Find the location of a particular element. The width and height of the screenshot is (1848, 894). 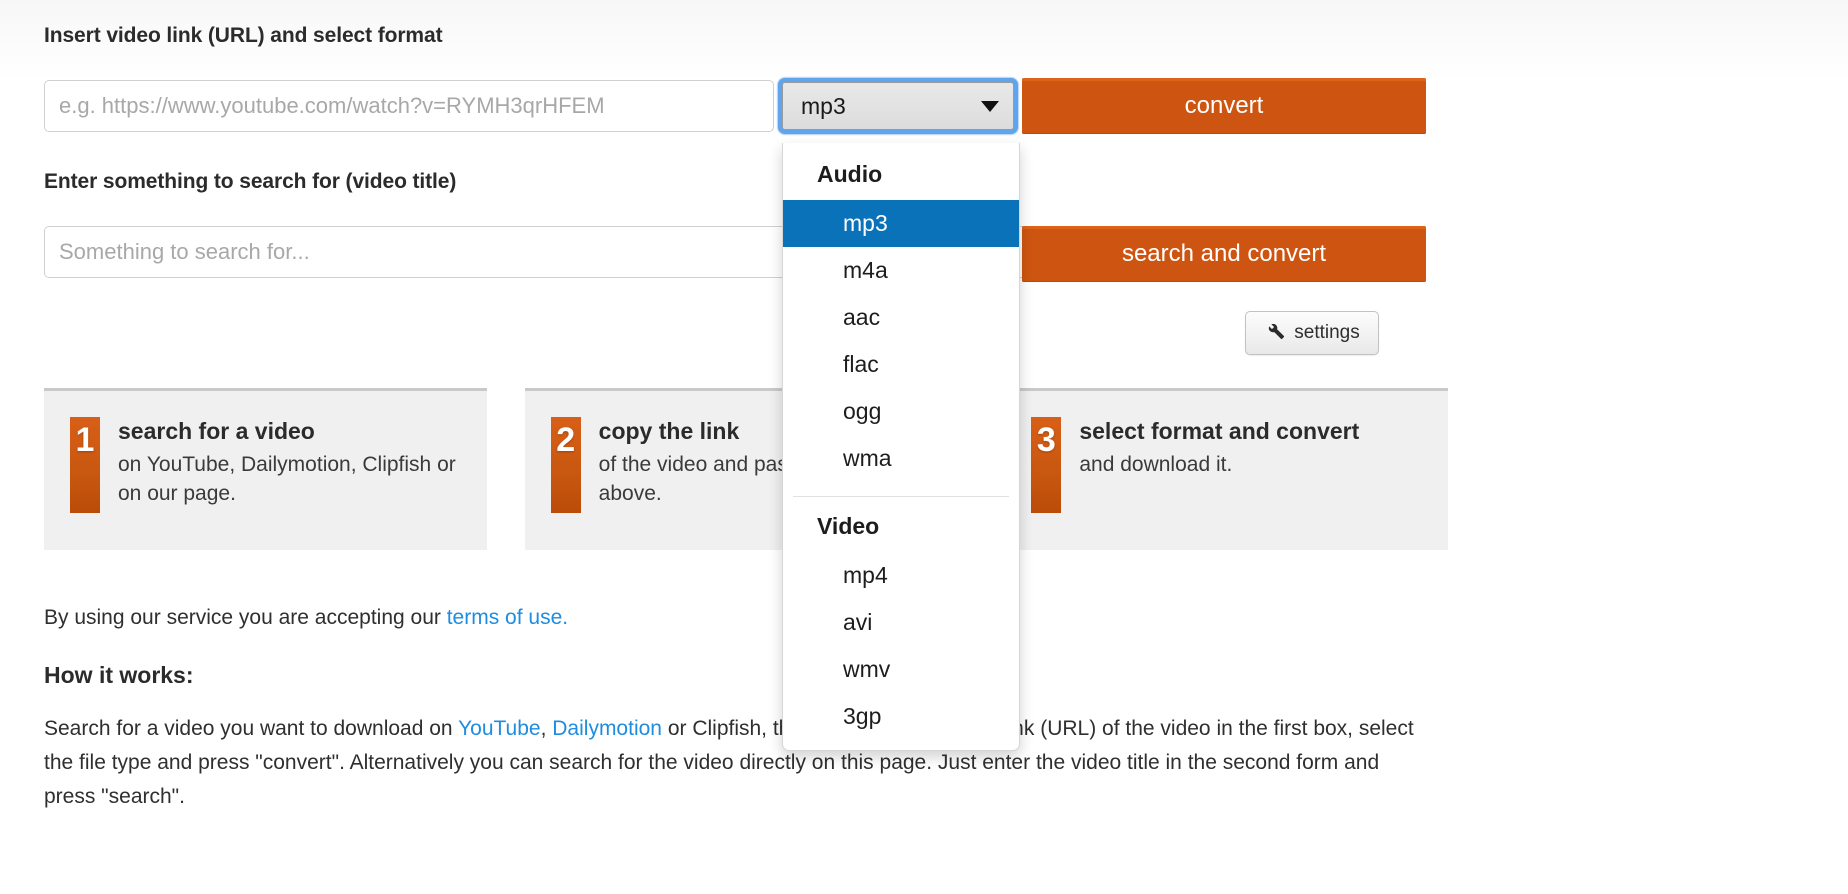

dropdown-option-aac: aac is located at coordinates (901, 317).